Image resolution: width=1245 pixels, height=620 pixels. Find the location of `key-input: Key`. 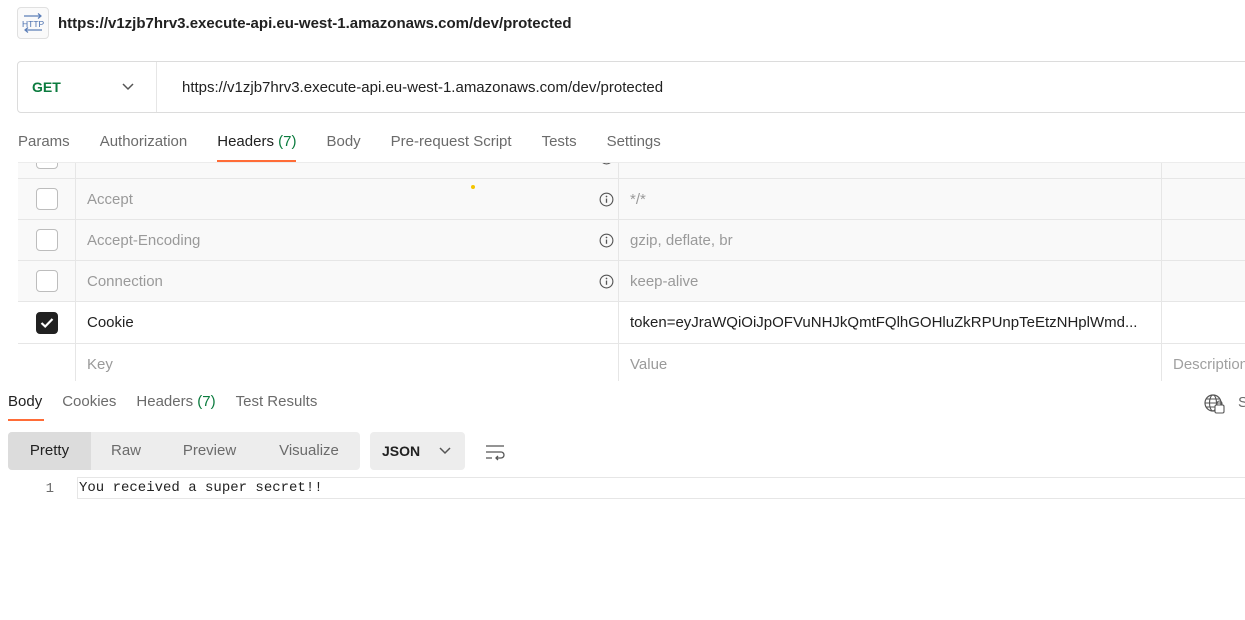

key-input: Key is located at coordinates (347, 362).